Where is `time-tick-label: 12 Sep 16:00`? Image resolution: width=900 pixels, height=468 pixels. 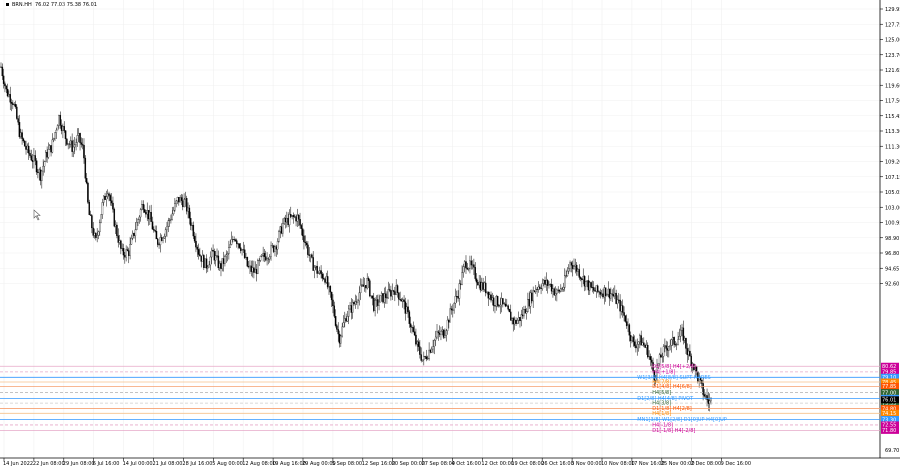
time-tick-label: 12 Sep 16:00 is located at coordinates (378, 464).